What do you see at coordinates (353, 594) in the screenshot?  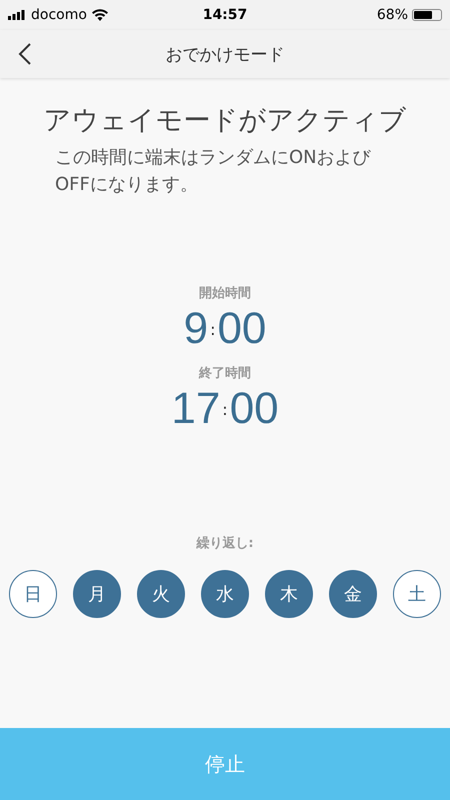 I see `day-toggle: 金` at bounding box center [353, 594].